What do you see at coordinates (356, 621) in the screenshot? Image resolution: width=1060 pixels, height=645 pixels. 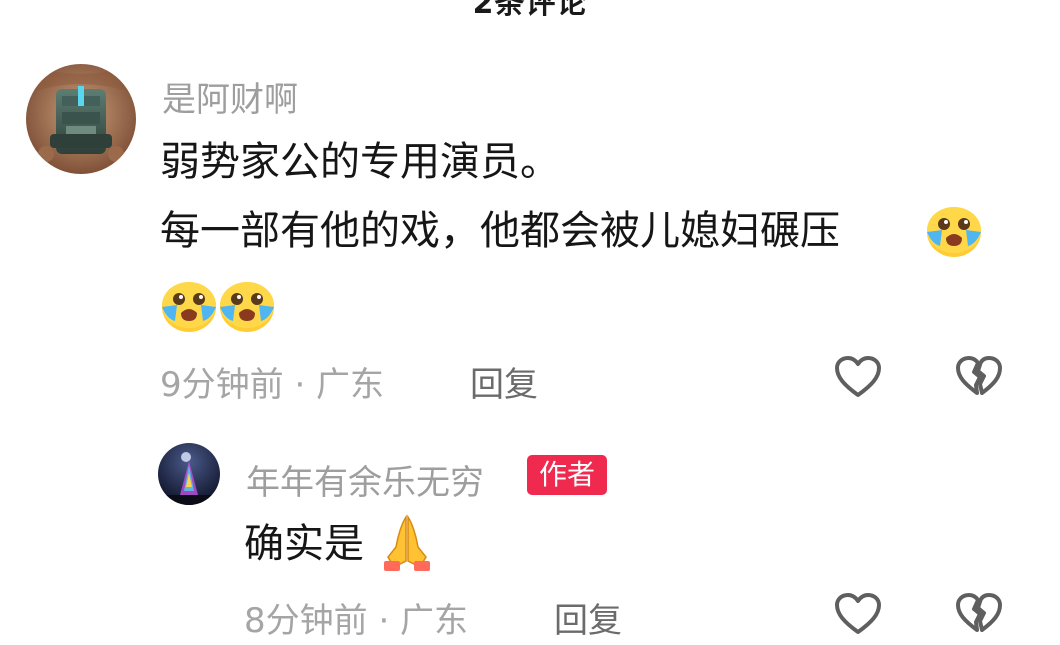 I see `reply-time-location: 8分钟前 · 广东` at bounding box center [356, 621].